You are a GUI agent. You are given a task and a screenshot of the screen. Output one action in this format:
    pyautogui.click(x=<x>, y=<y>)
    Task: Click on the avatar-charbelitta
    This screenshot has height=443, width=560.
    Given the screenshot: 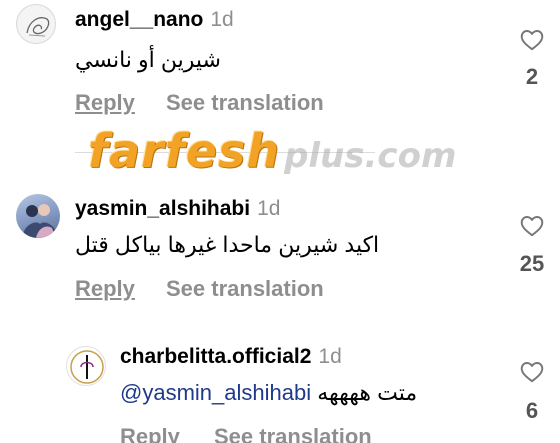 What is the action you would take?
    pyautogui.click(x=86, y=366)
    